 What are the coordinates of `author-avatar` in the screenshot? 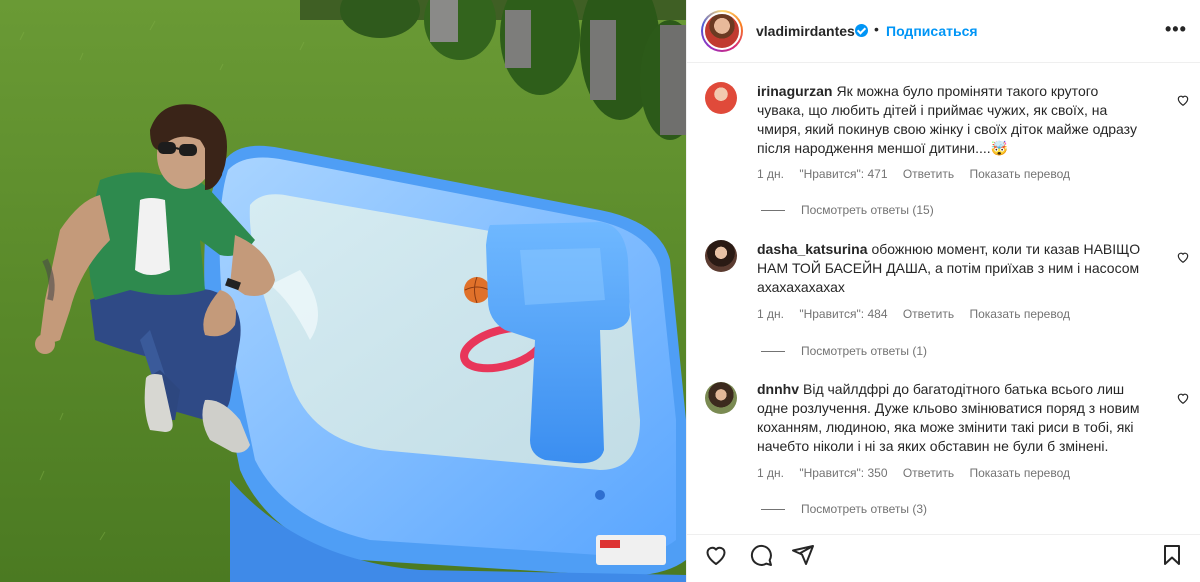 It's located at (722, 31).